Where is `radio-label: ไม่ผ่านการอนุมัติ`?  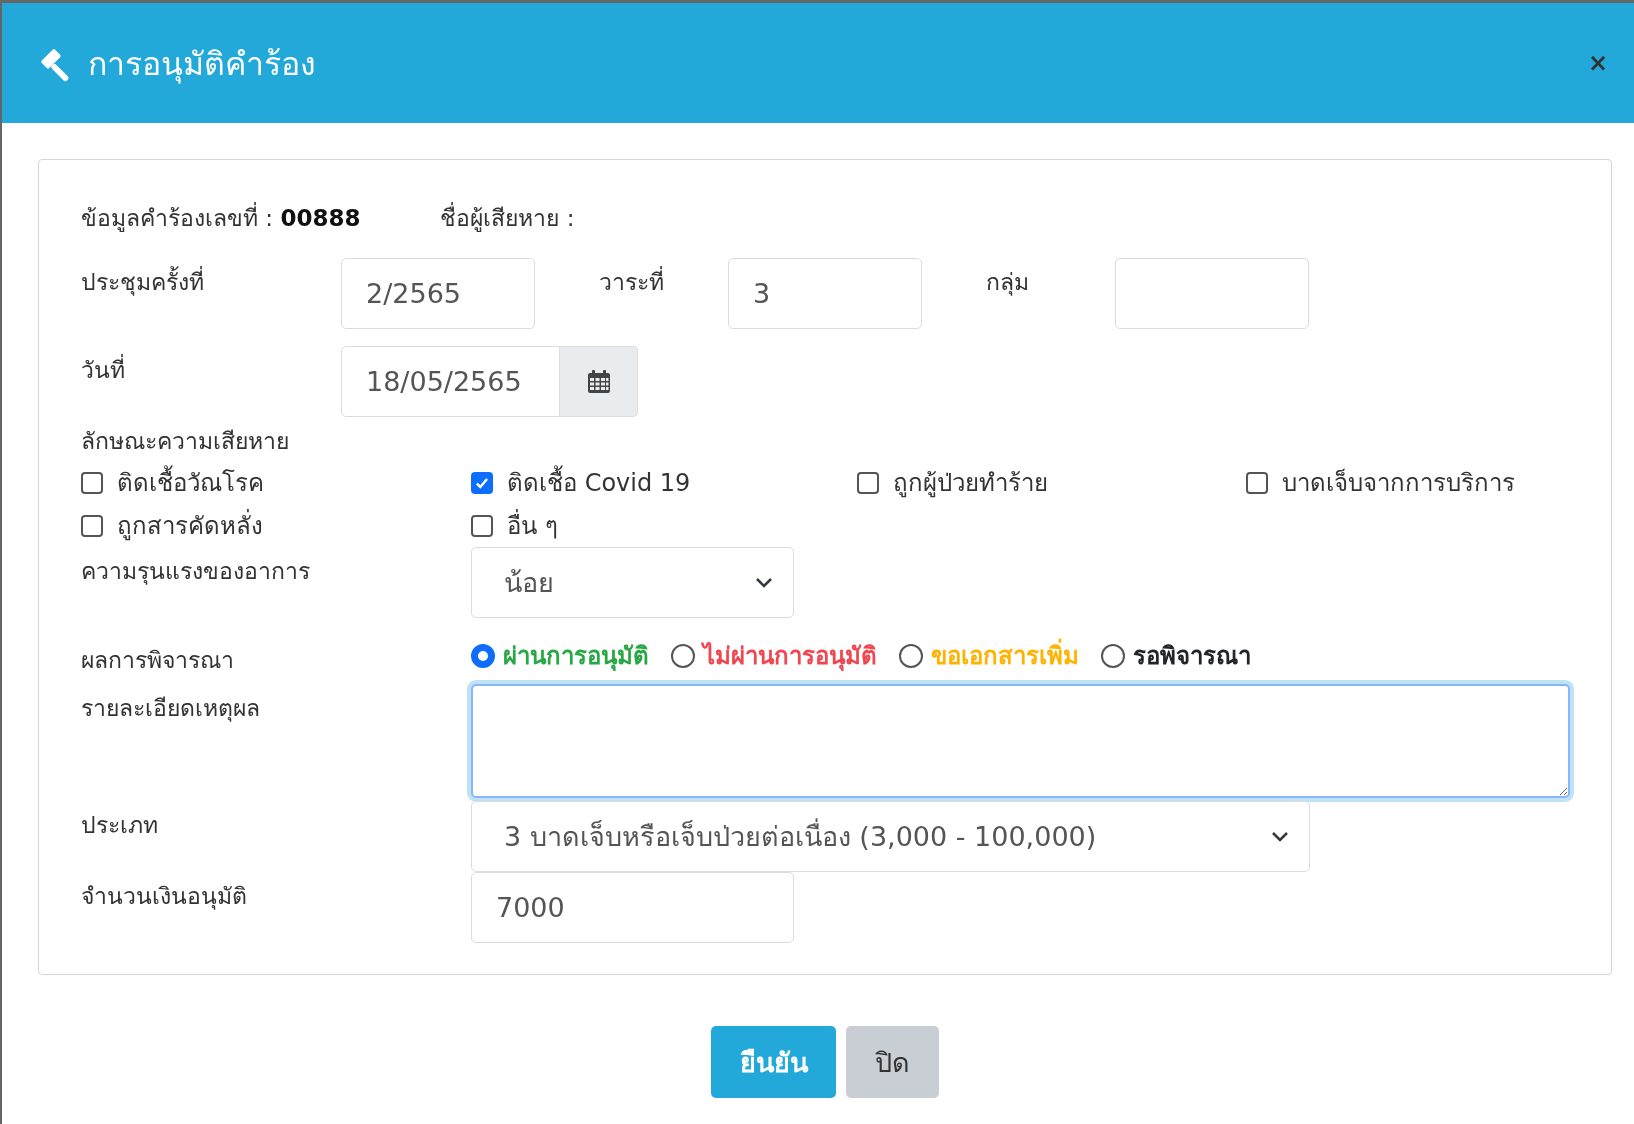 radio-label: ไม่ผ่านการอนุมัติ is located at coordinates (790, 657).